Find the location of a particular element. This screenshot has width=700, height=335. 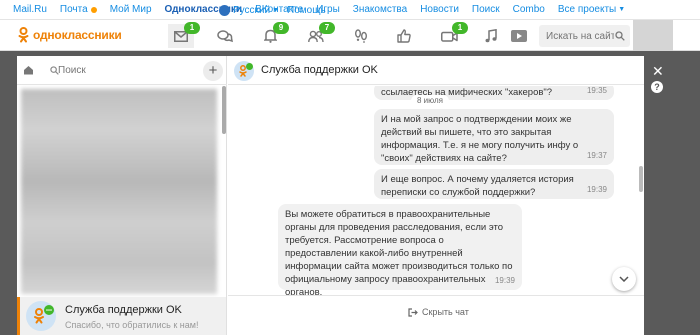

date-separator: 8 июля is located at coordinates (430, 101).